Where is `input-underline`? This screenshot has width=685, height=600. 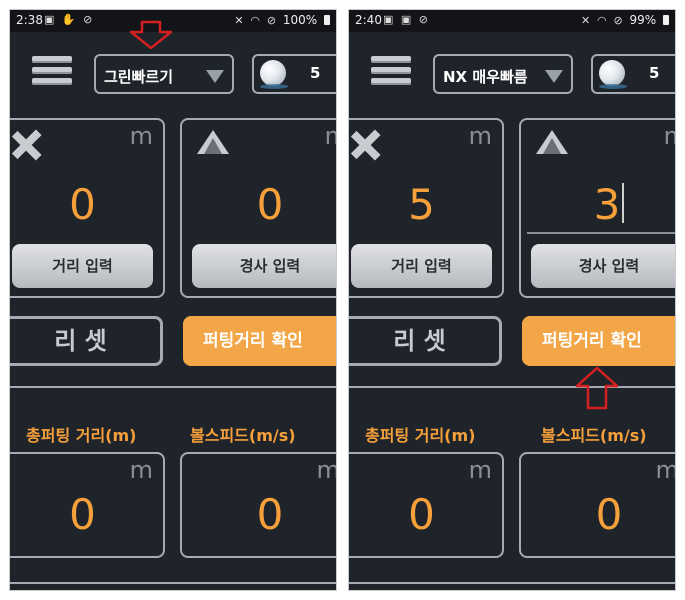 input-underline is located at coordinates (601, 233).